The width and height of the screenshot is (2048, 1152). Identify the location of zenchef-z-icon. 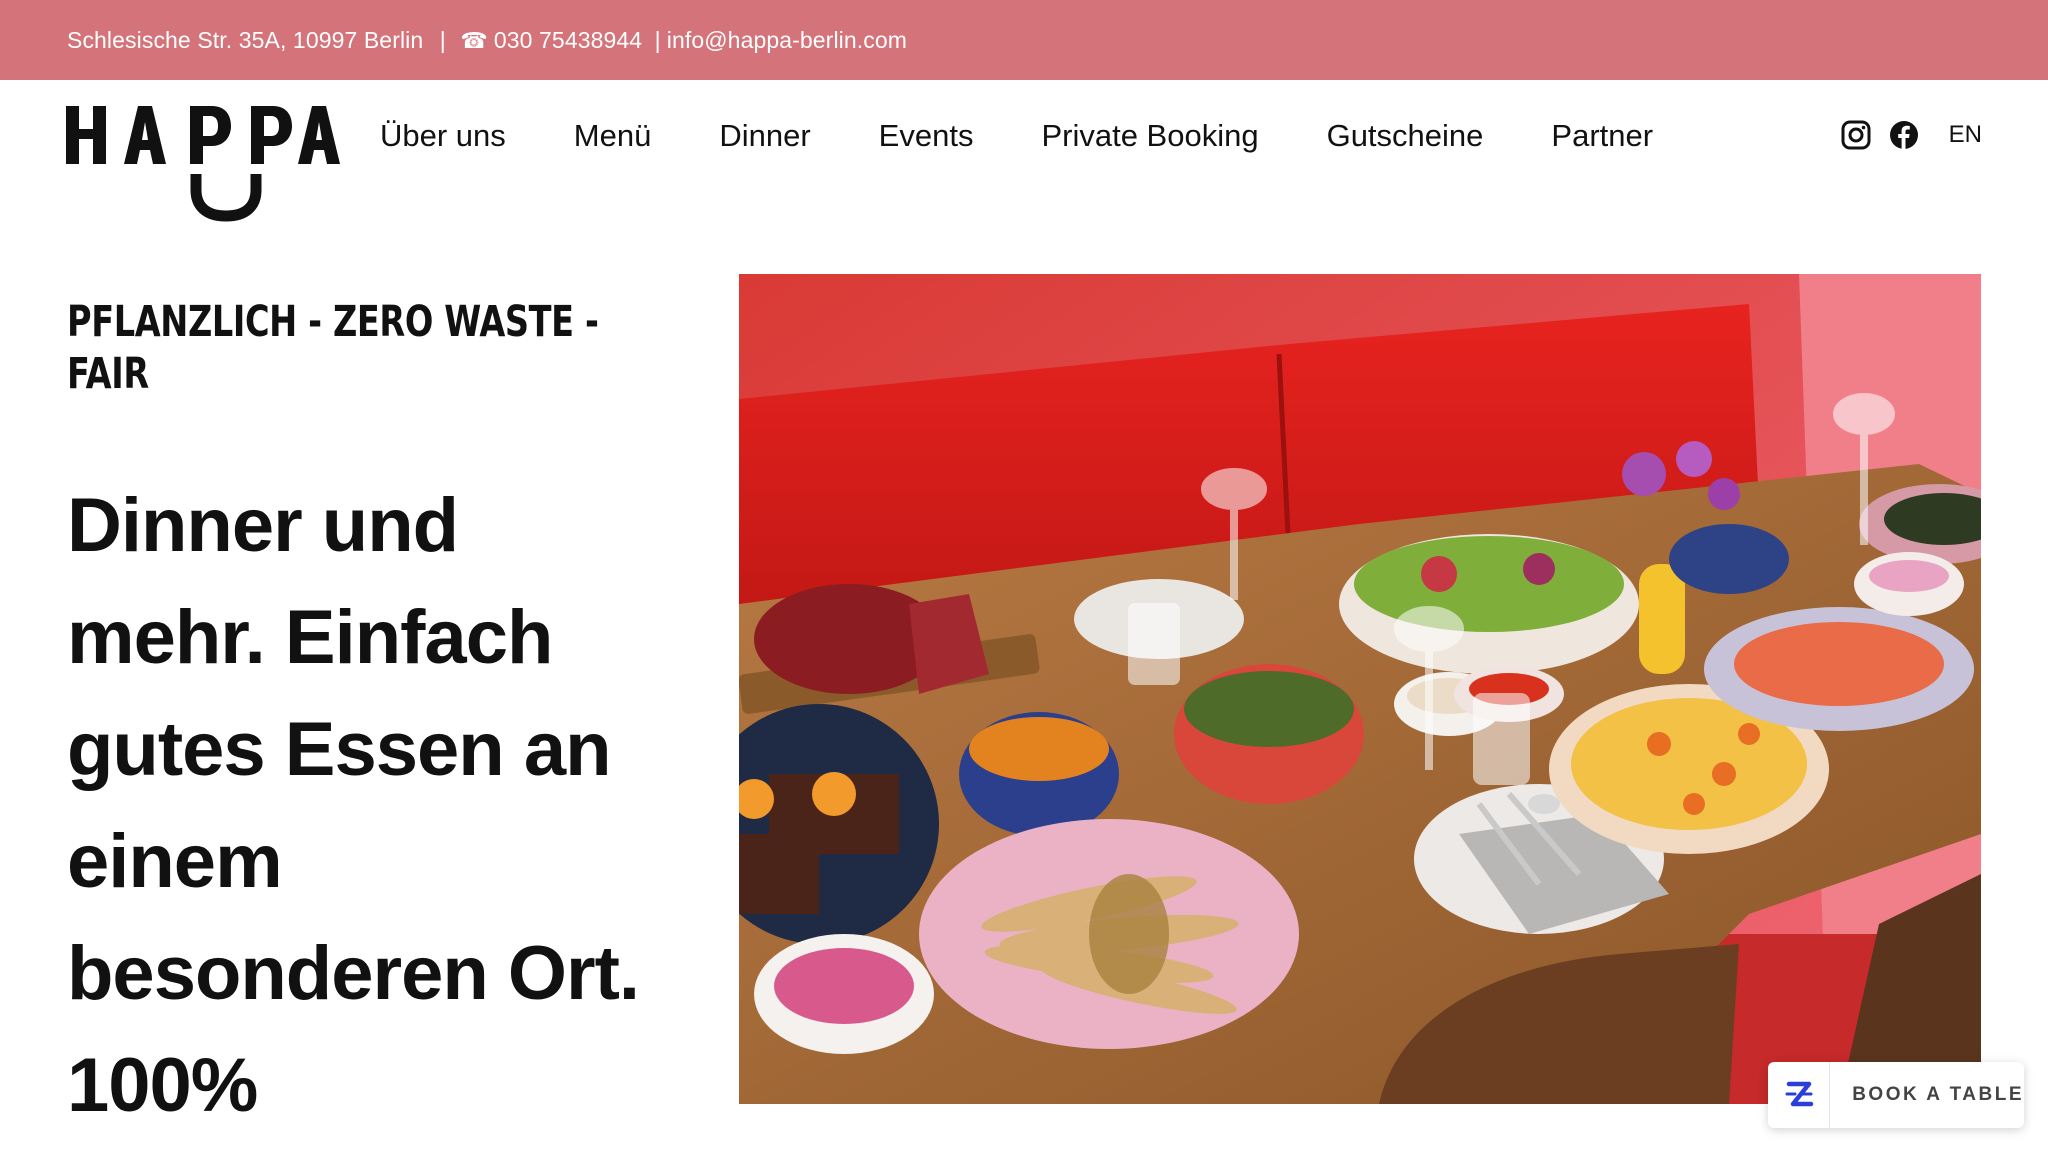
(1799, 1095).